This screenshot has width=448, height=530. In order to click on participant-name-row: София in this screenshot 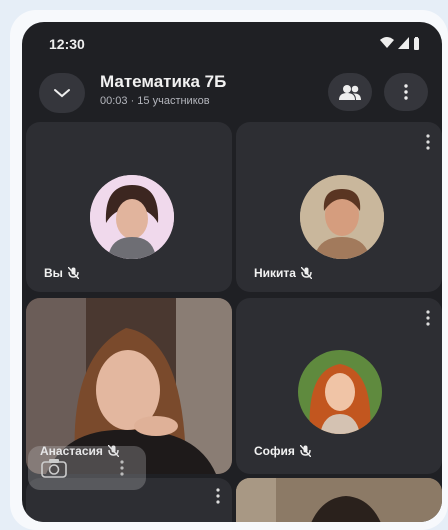, I will do `click(282, 451)`.